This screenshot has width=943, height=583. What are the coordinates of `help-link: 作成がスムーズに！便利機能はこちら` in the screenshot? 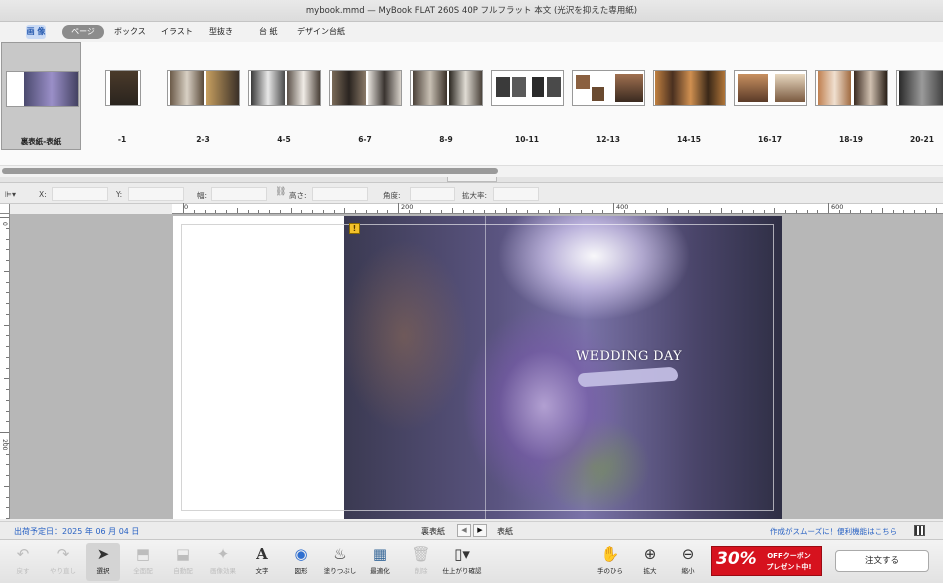 It's located at (833, 531).